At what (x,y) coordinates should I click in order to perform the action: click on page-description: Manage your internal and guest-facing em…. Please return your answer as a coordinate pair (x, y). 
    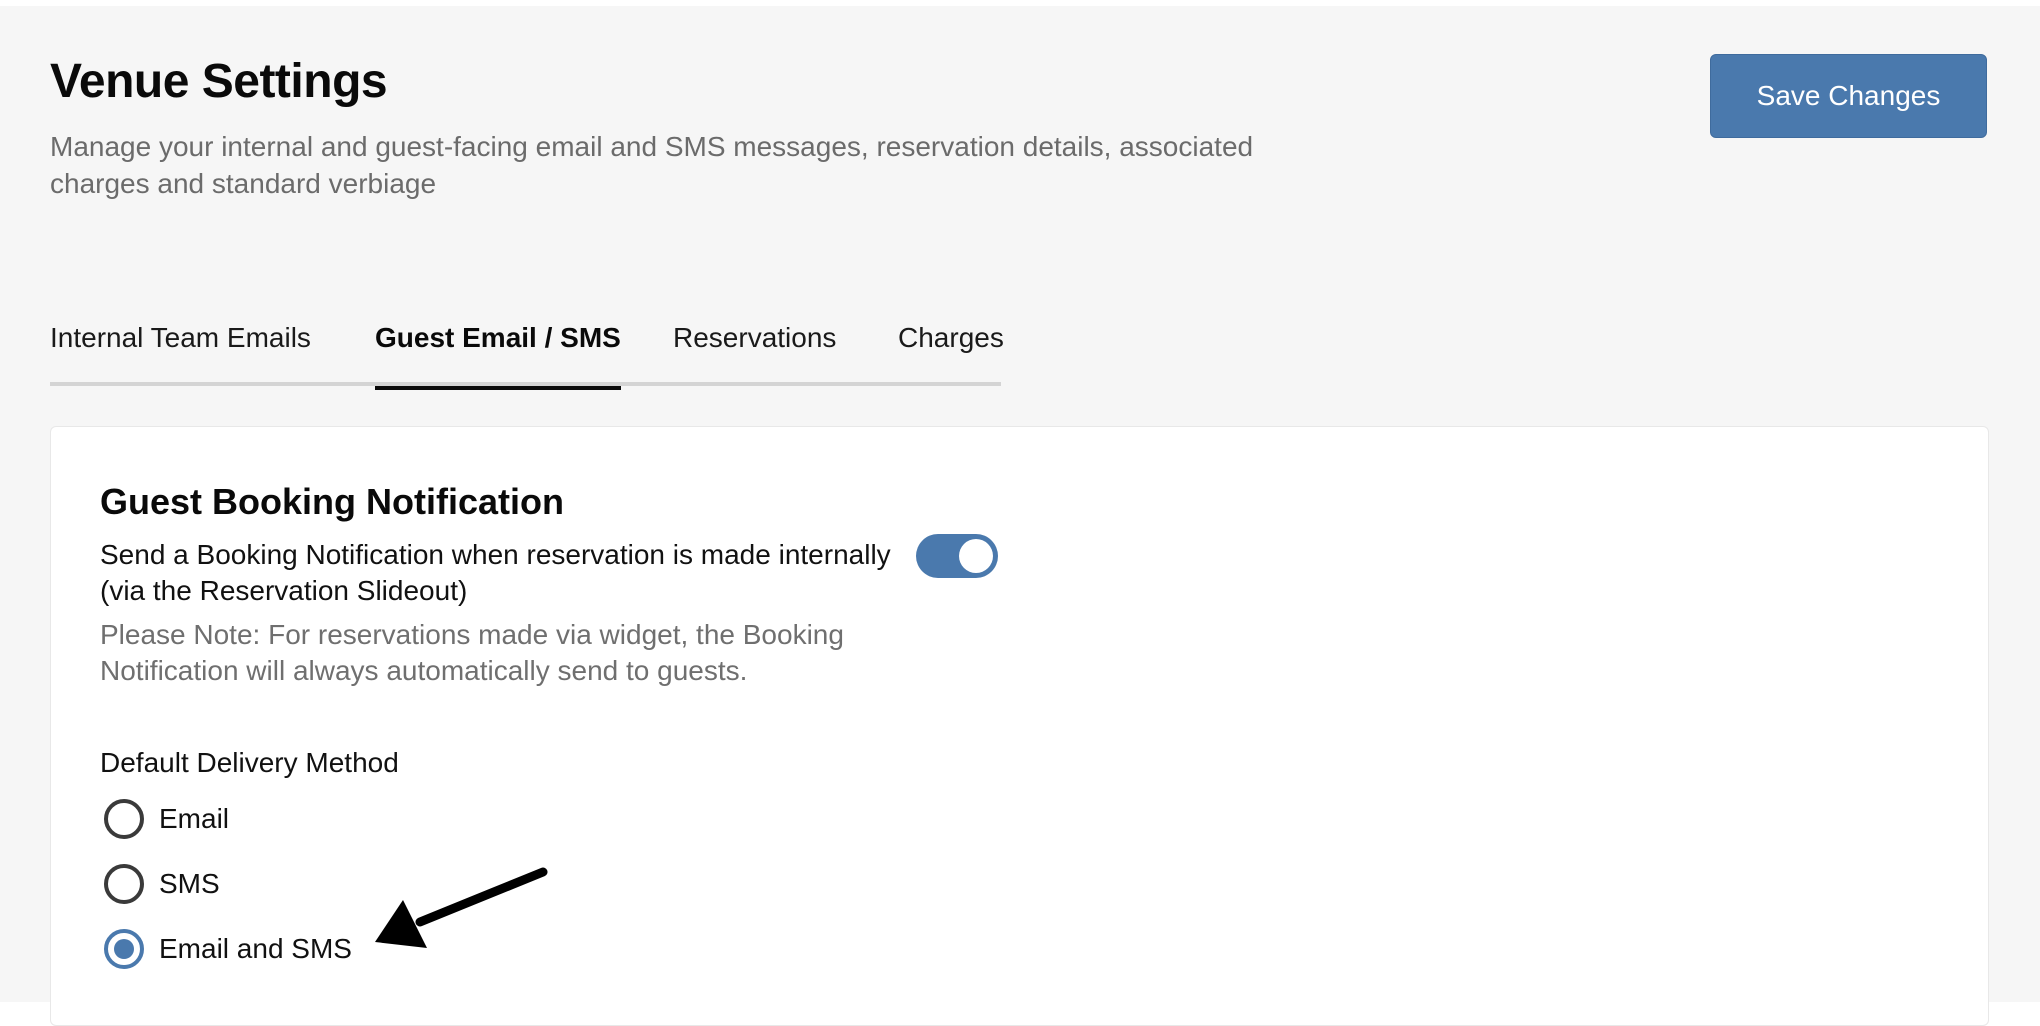
    Looking at the image, I should click on (652, 165).